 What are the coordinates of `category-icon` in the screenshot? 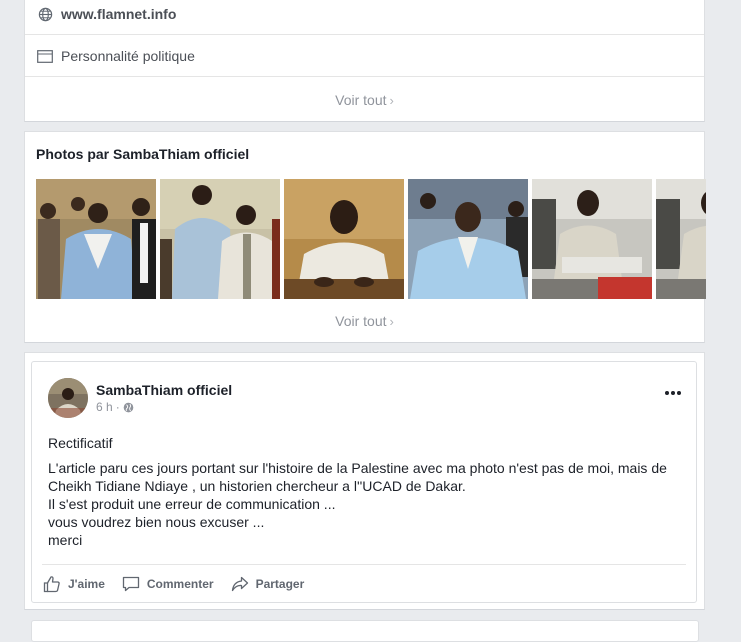 It's located at (45, 56).